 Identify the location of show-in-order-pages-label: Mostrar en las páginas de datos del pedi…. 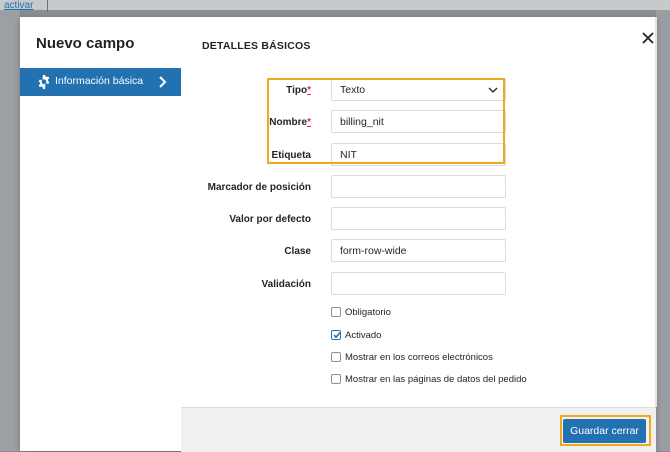
(436, 379).